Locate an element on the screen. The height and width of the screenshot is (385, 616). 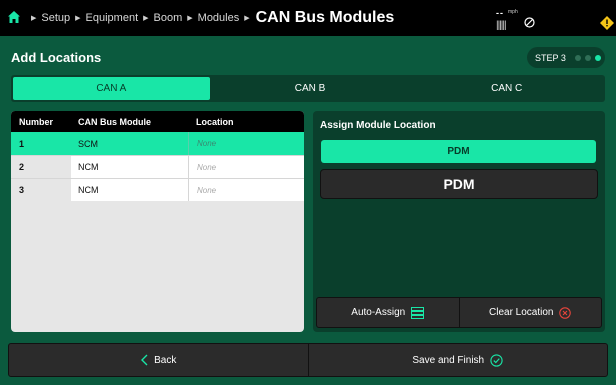
auto-assign-button: Auto-Assign is located at coordinates (388, 312).